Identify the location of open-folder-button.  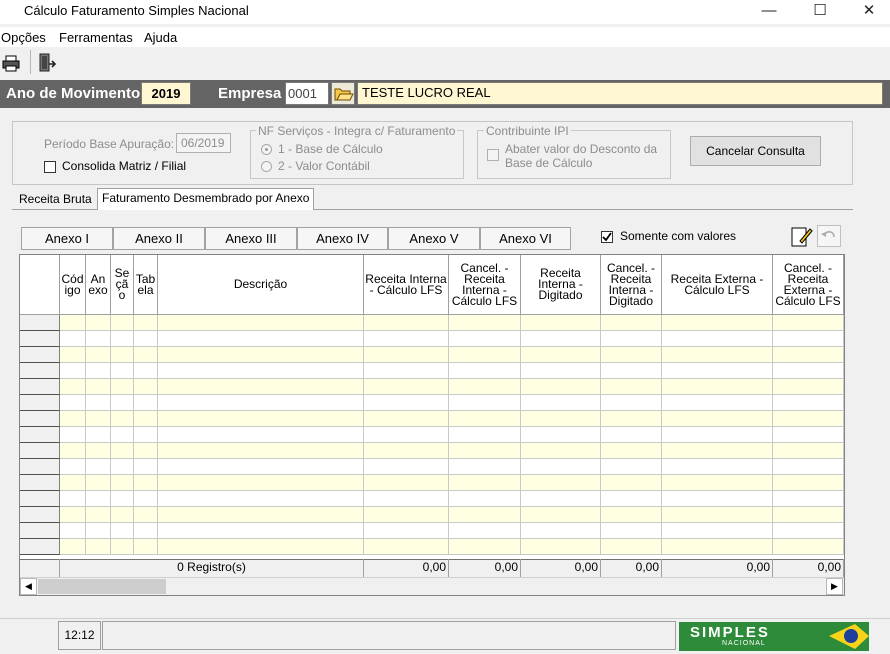
(343, 93).